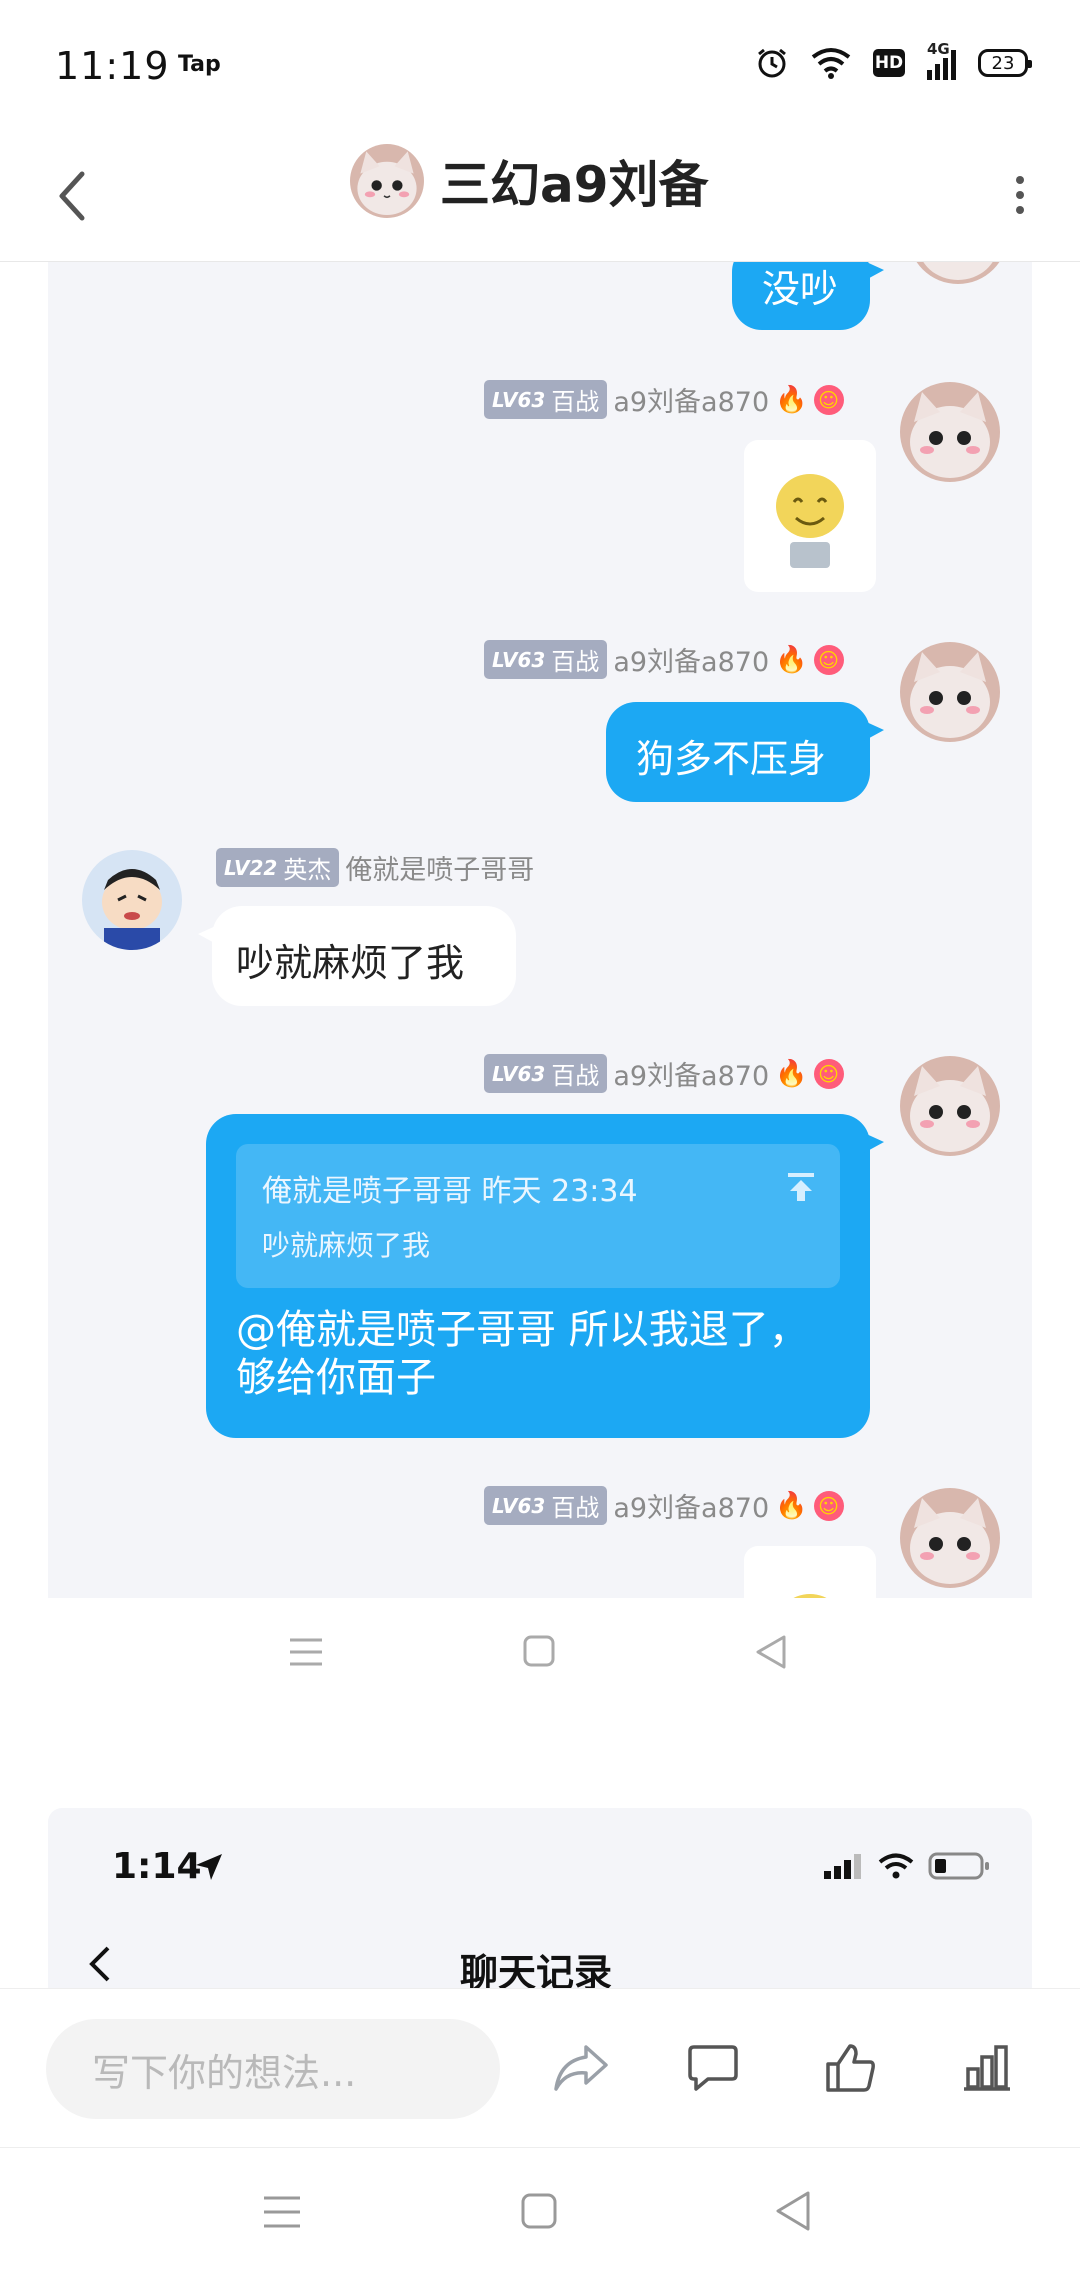  Describe the element at coordinates (199, 64) in the screenshot. I see `status-app-label: Tap` at that location.